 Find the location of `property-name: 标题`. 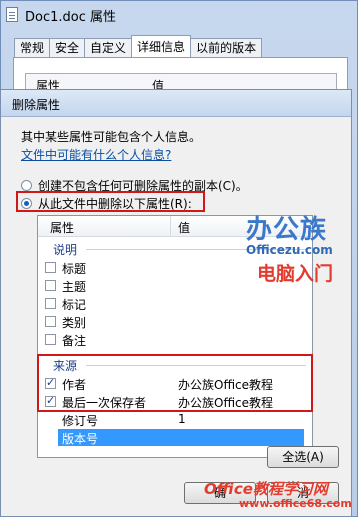

property-name: 标题 is located at coordinates (74, 269).